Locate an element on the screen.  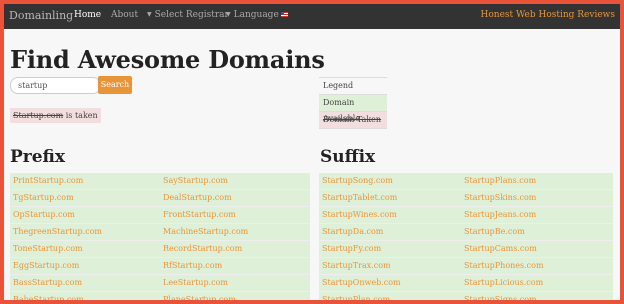
nav-home: Home is located at coordinates (87, 15).